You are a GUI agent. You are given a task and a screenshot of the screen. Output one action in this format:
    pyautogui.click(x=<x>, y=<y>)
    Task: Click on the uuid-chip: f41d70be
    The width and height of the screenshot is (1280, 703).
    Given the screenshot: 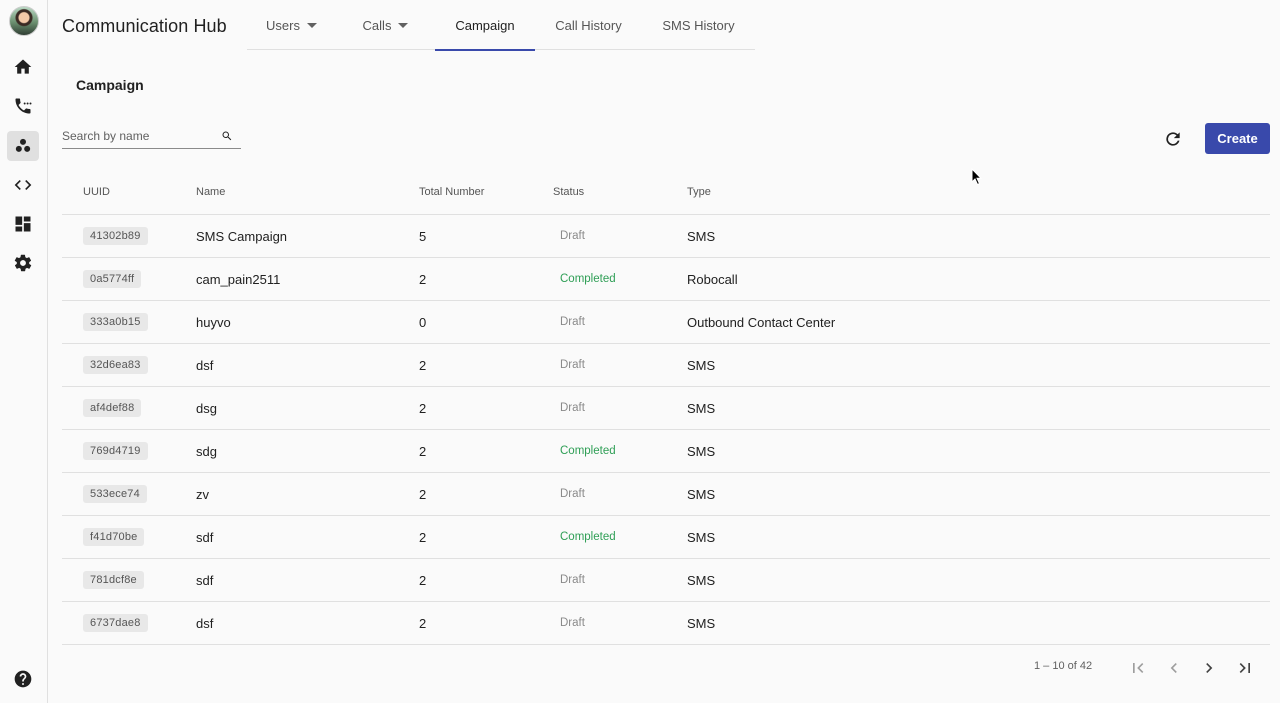 What is the action you would take?
    pyautogui.click(x=114, y=537)
    